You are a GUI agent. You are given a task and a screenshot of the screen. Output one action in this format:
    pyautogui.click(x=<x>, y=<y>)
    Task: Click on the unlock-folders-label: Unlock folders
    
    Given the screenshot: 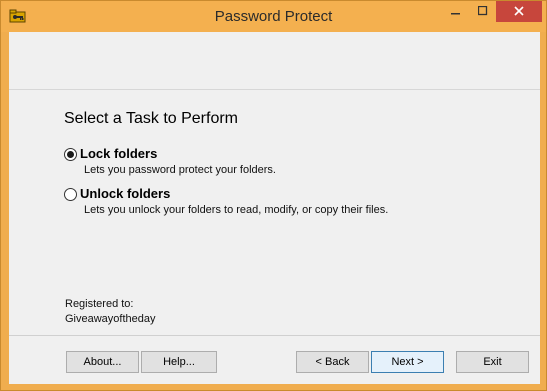 What is the action you would take?
    pyautogui.click(x=125, y=193)
    